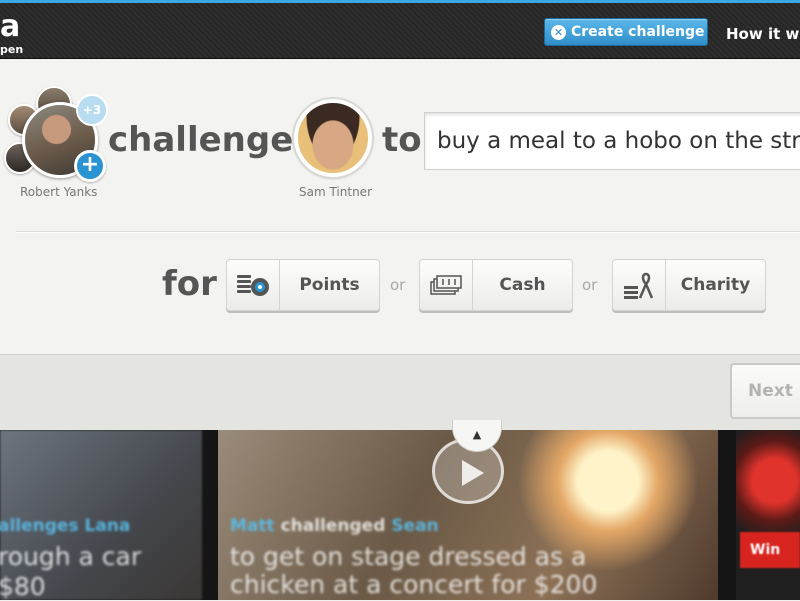 The height and width of the screenshot is (601, 800). I want to click on feed-tile-2-byline: Matt challenged Sean, so click(334, 526).